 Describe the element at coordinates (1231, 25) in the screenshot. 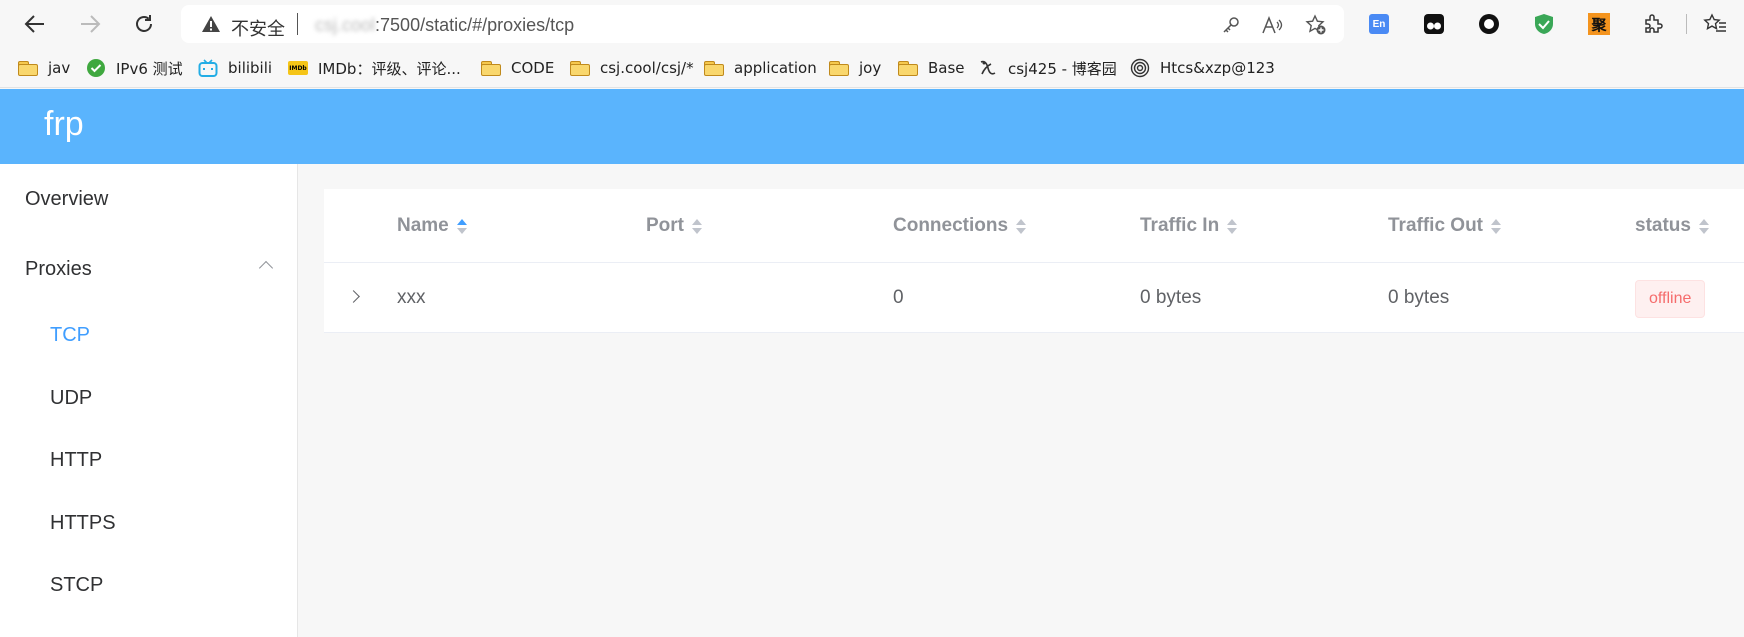

I see `key-icon` at that location.